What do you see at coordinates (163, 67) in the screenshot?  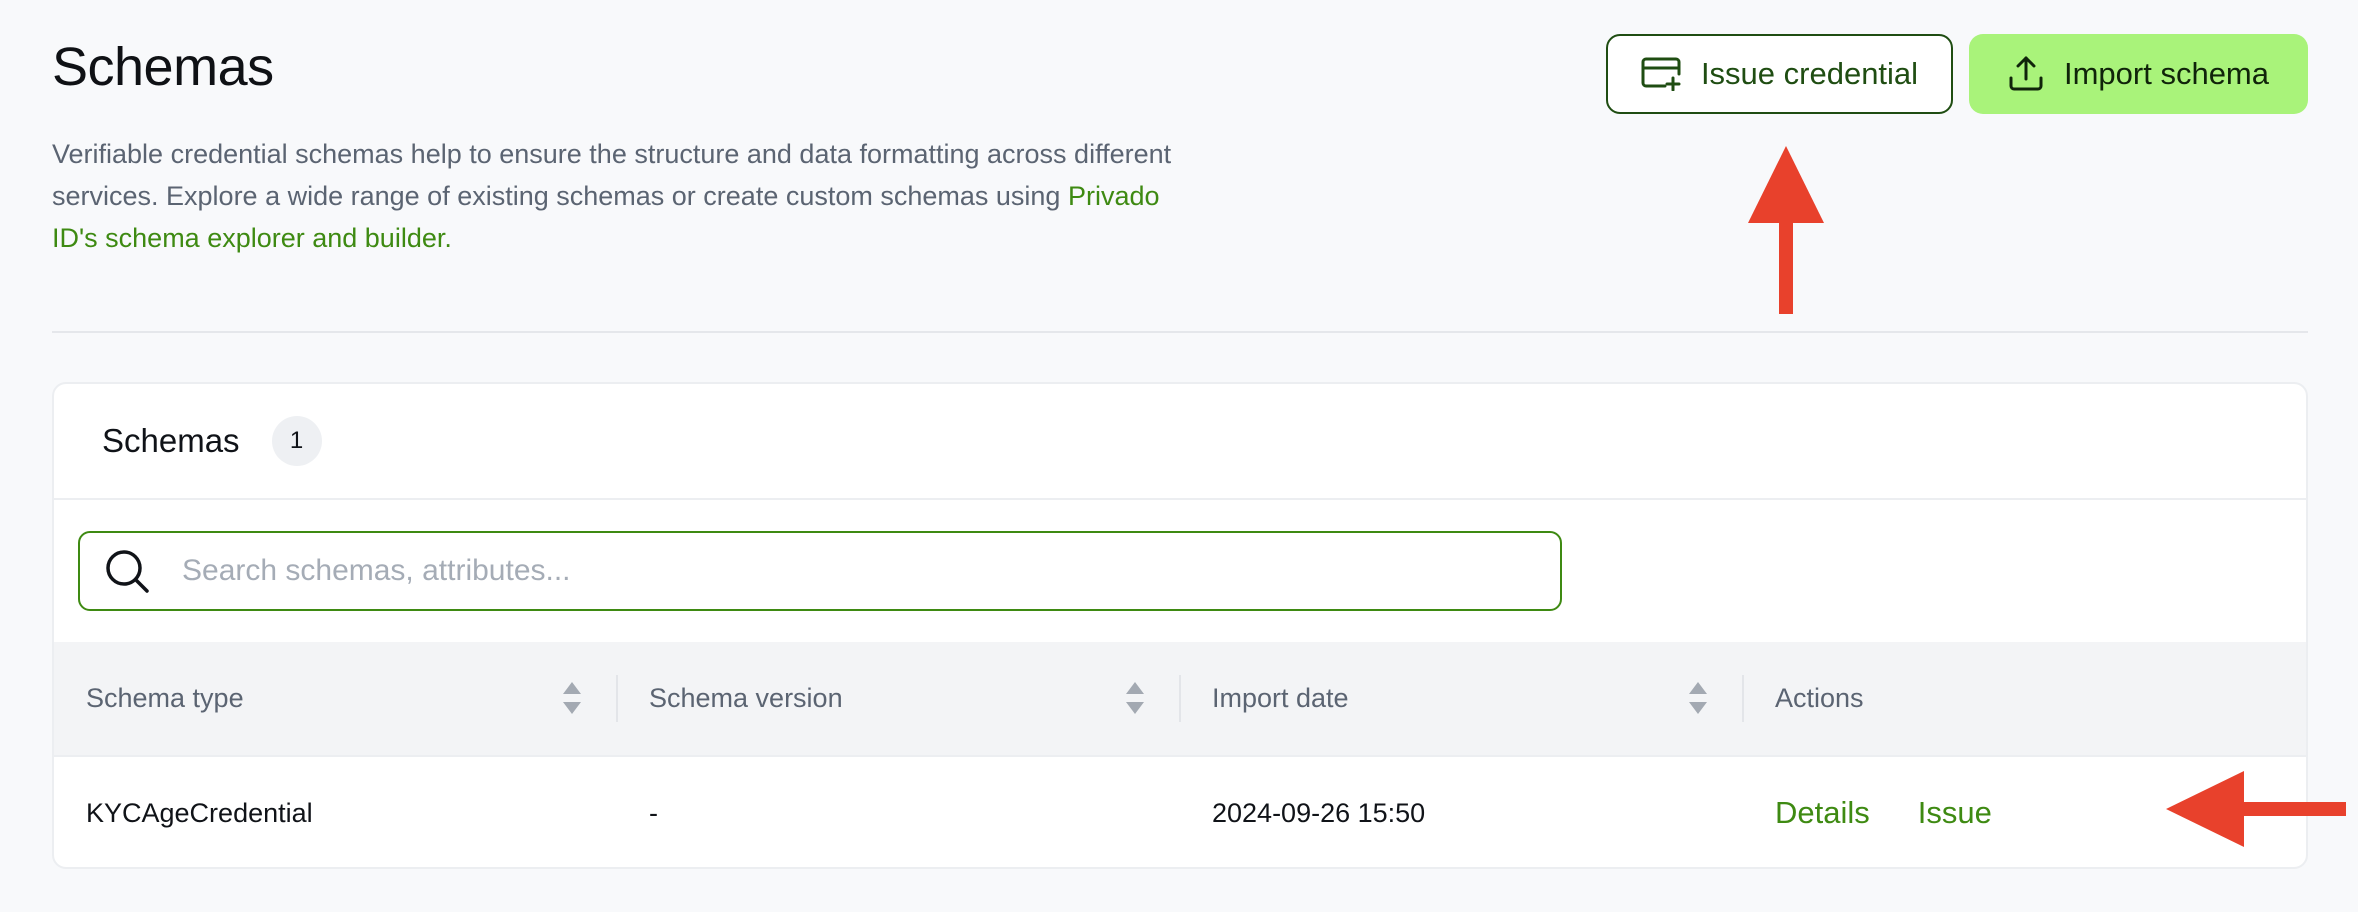 I see `page-title: Schemas` at bounding box center [163, 67].